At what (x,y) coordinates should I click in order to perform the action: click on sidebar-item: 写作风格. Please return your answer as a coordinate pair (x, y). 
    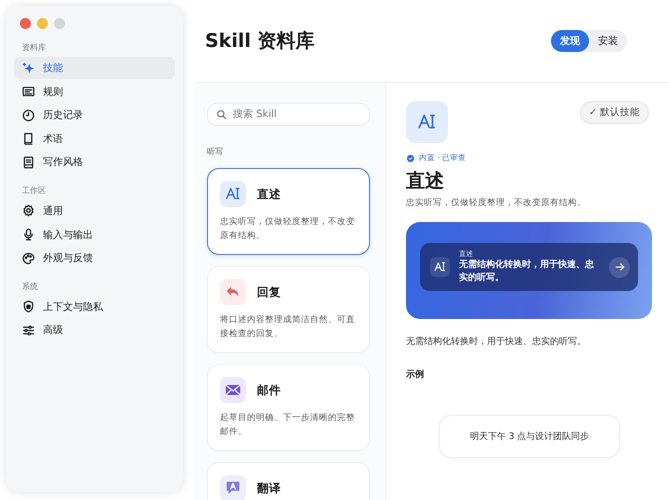
    Looking at the image, I should click on (94, 162).